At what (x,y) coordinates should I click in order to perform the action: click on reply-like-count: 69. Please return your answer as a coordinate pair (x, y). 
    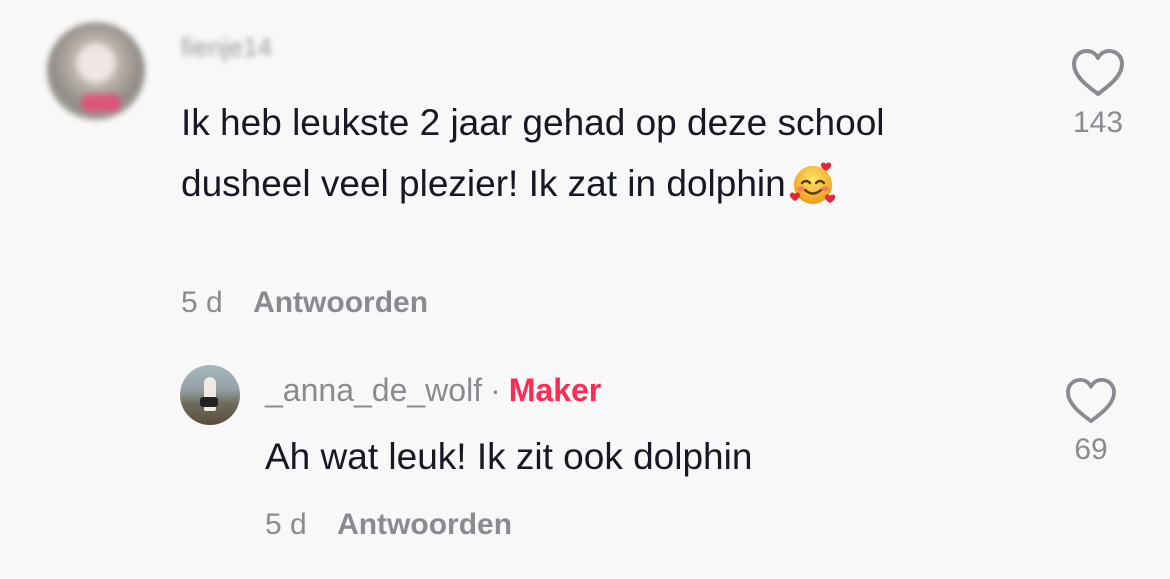
    Looking at the image, I should click on (1091, 449).